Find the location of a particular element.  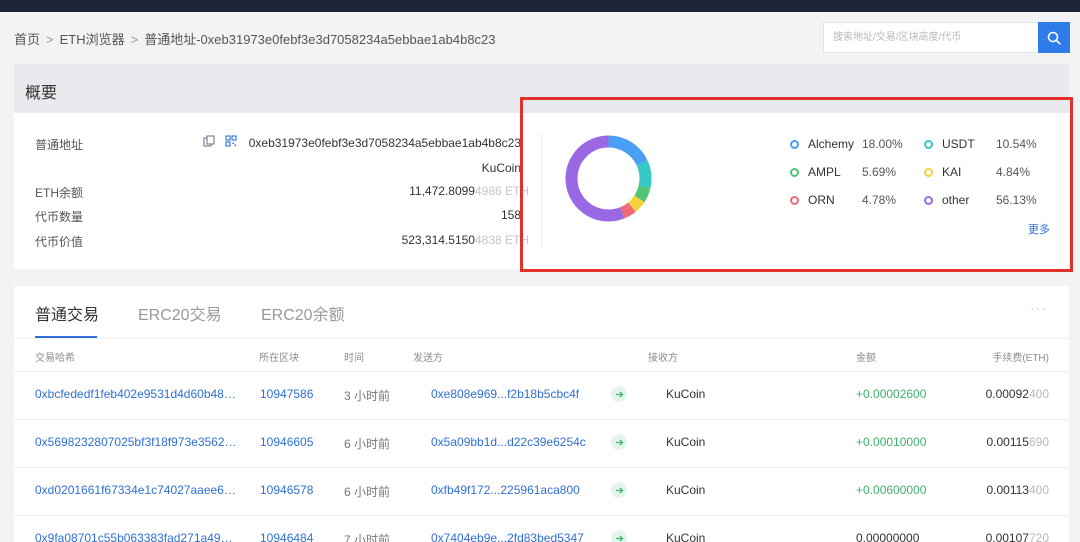

tx-fee-main: 0.00115 is located at coordinates (1007, 442).